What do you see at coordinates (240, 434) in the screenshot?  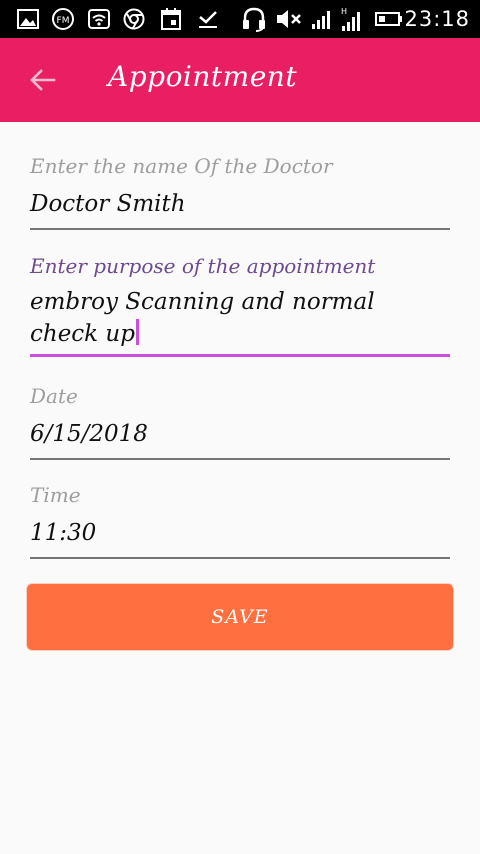 I see `date-input: 6/15/2018` at bounding box center [240, 434].